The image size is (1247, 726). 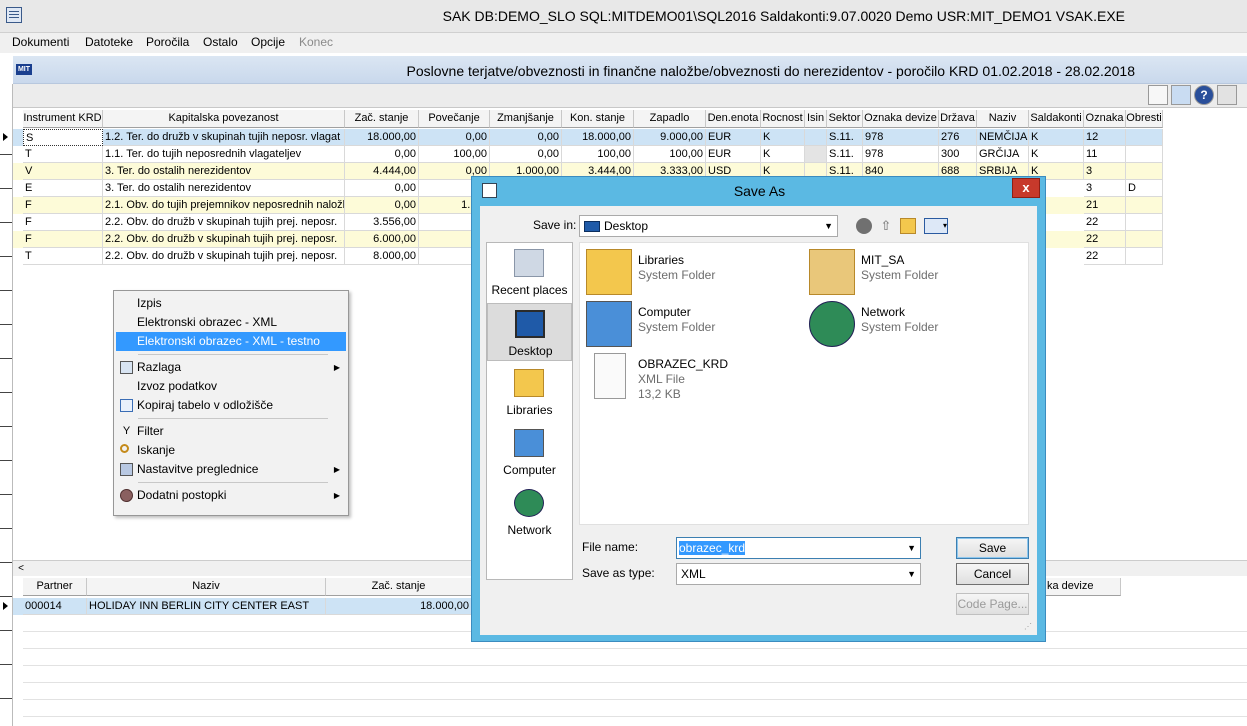 I want to click on menu-ostalo: Ostalo, so click(x=220, y=42).